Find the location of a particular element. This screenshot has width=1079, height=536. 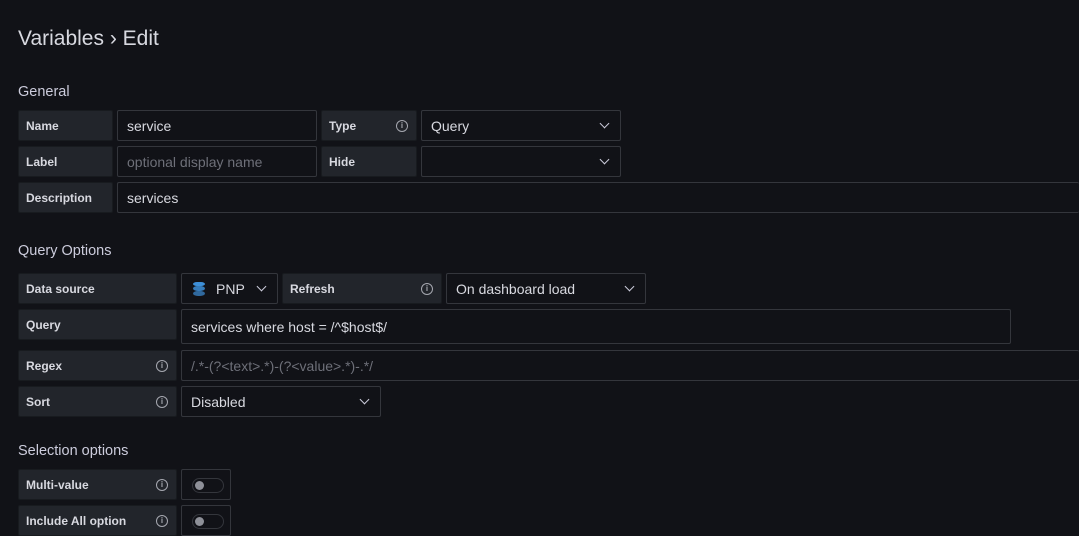

description-label: Description is located at coordinates (65, 197).